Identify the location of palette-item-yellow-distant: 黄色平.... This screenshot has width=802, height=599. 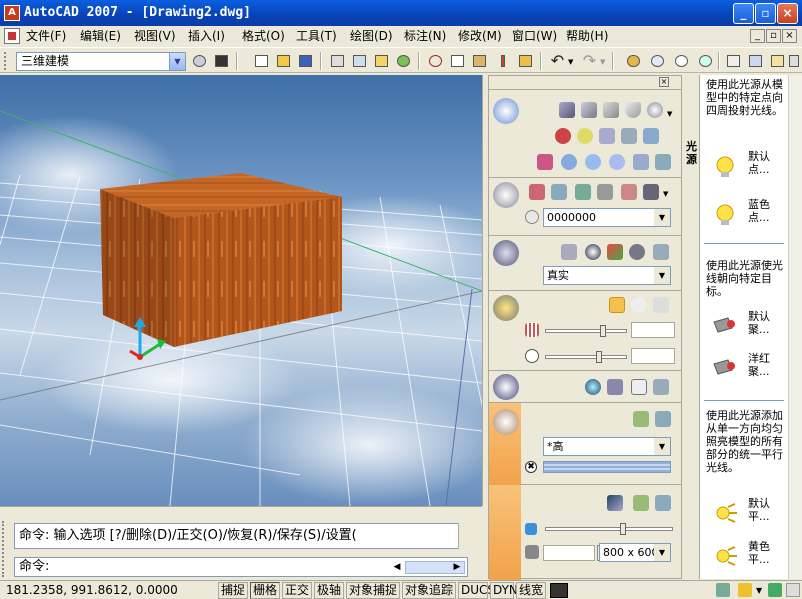
(747, 560).